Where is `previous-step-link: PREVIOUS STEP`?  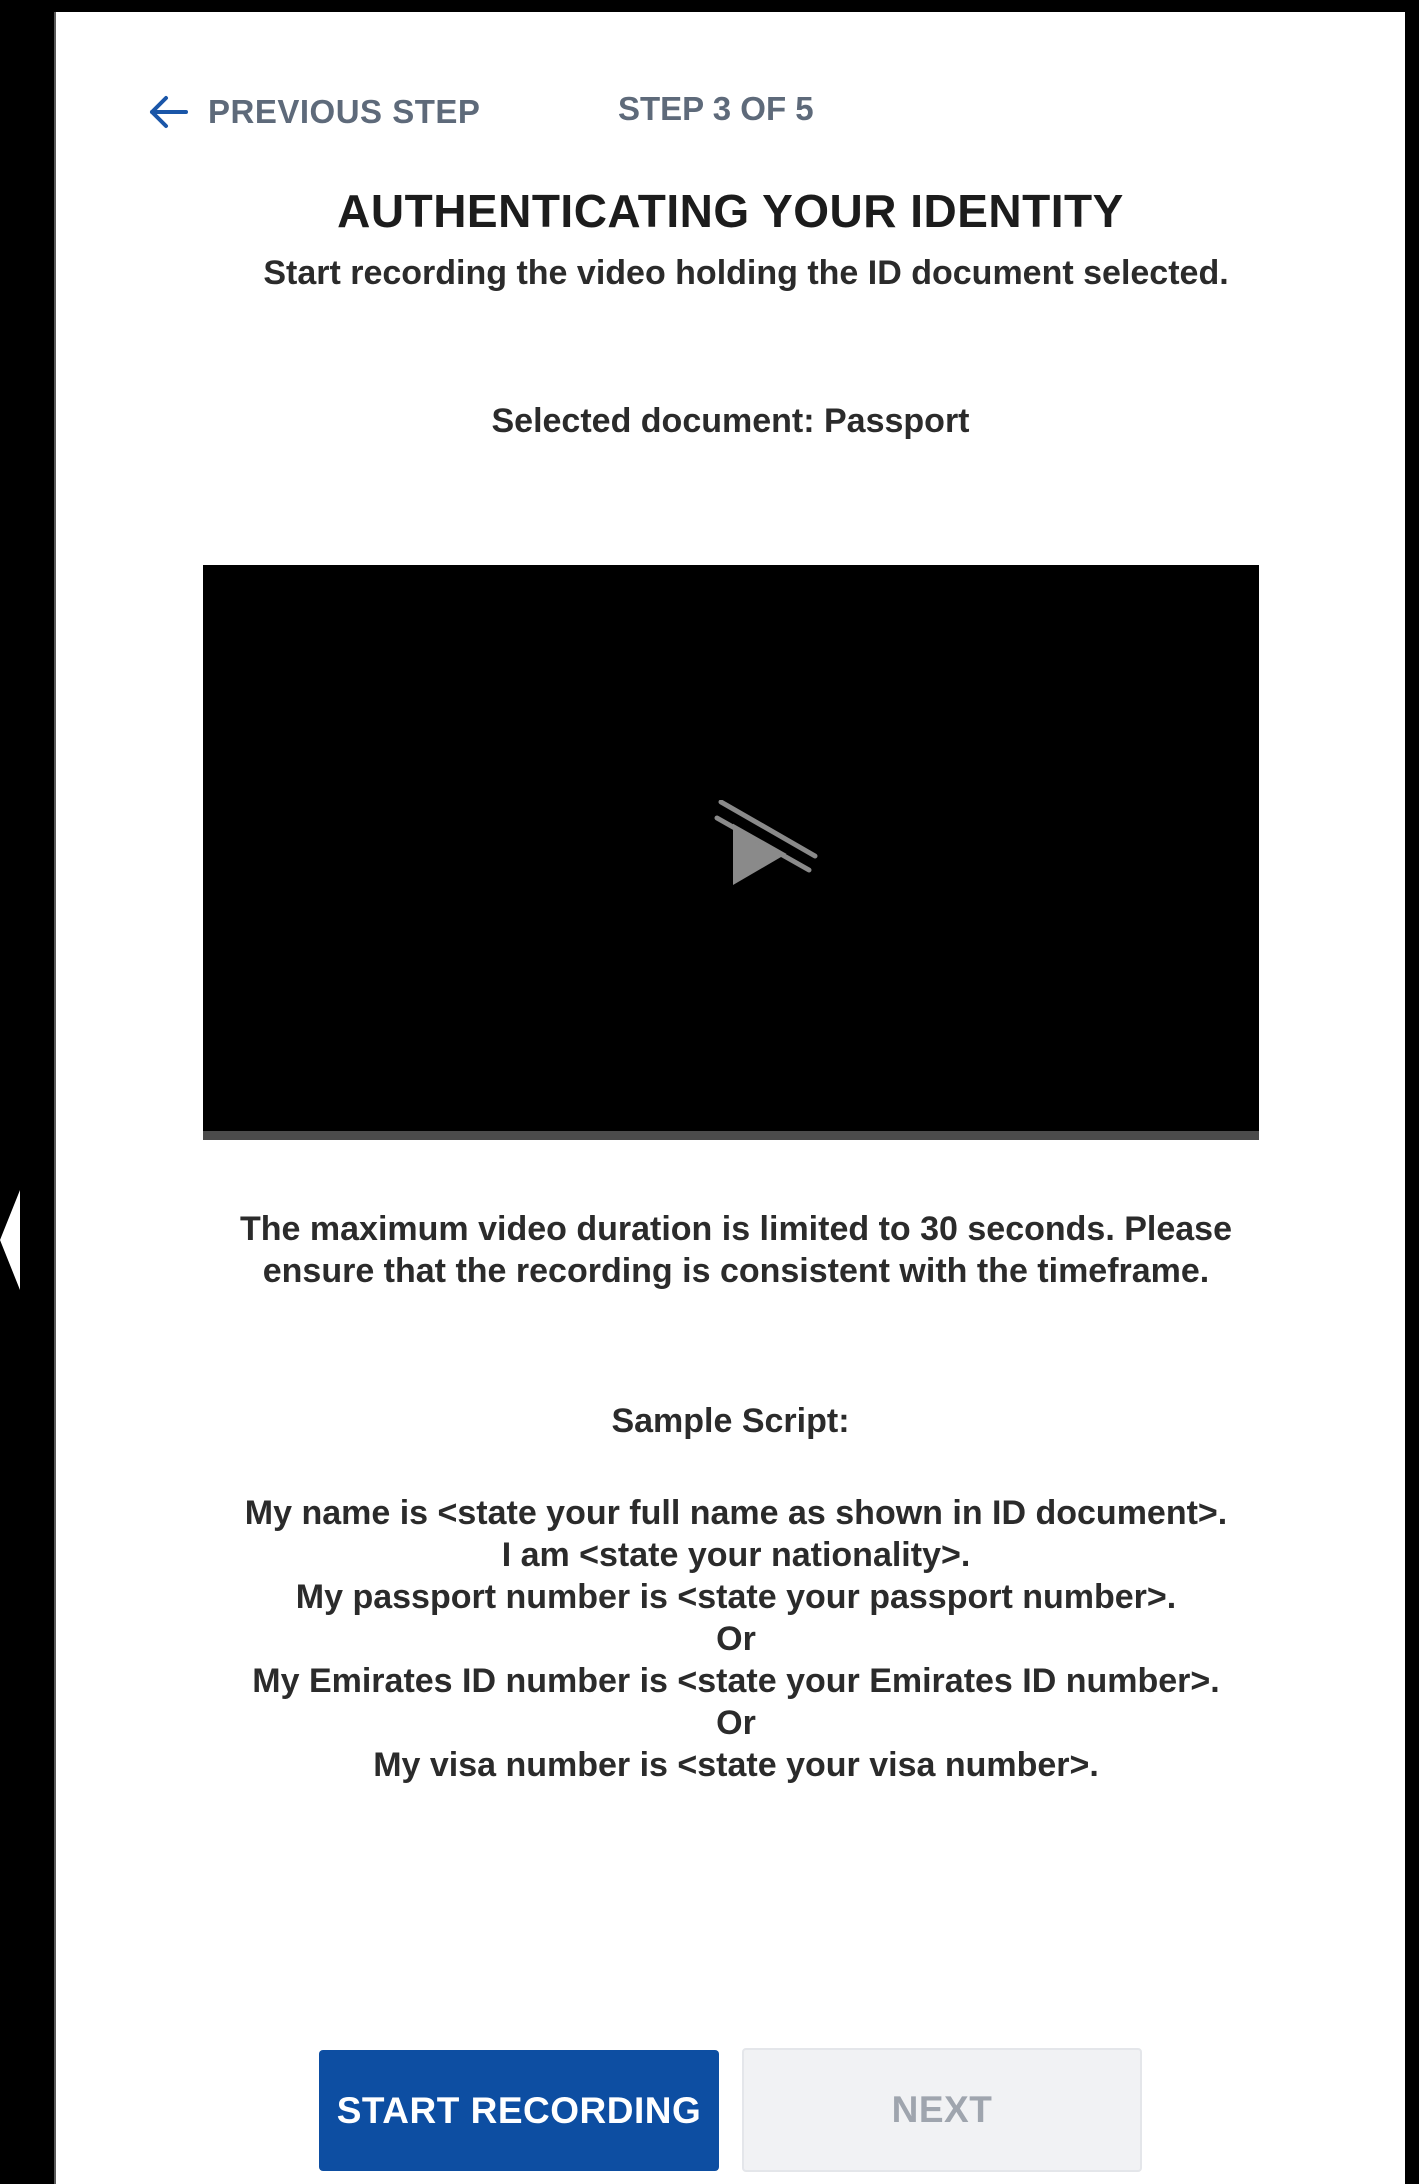 previous-step-link: PREVIOUS STEP is located at coordinates (313, 112).